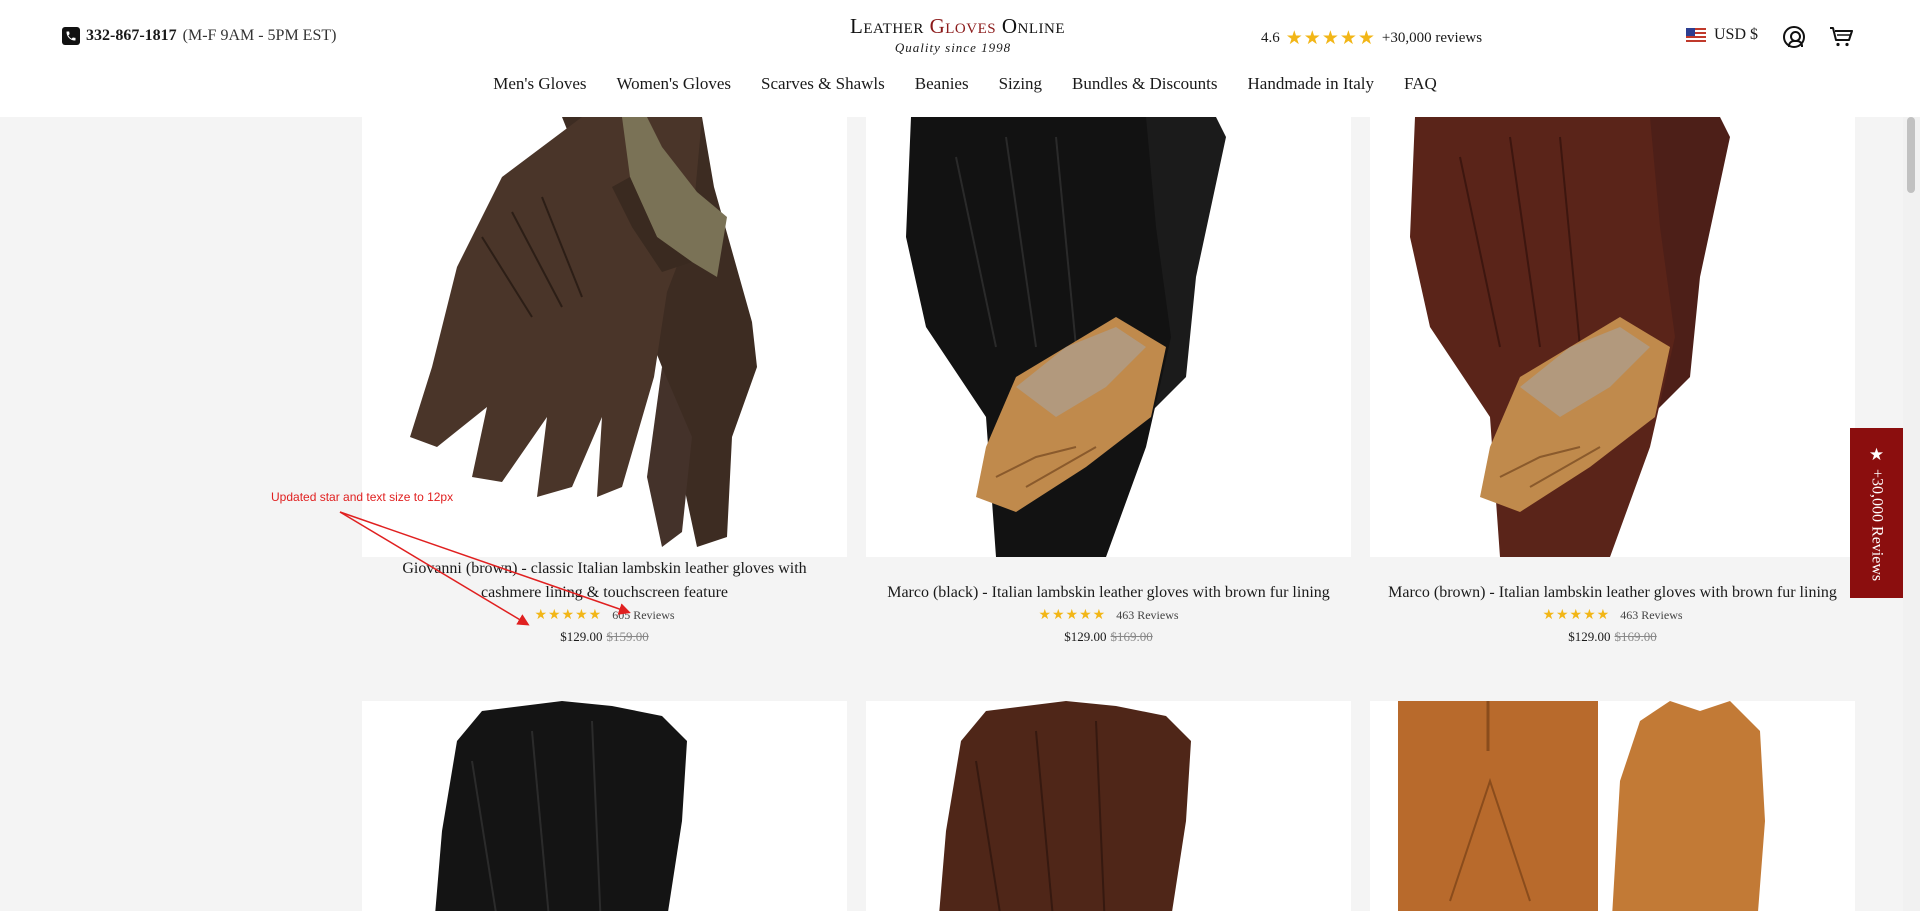  I want to click on logo-text-accent: Gloves, so click(963, 26).